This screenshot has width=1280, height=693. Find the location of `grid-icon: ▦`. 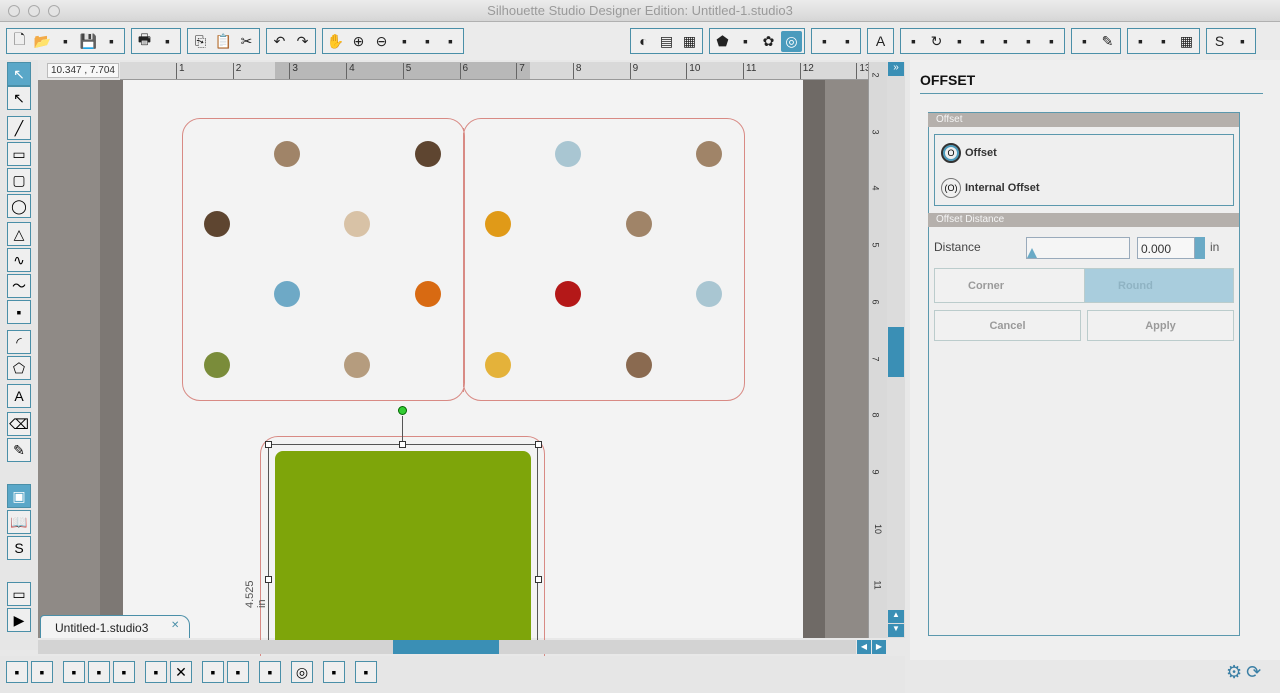

grid-icon: ▦ is located at coordinates (1186, 41).